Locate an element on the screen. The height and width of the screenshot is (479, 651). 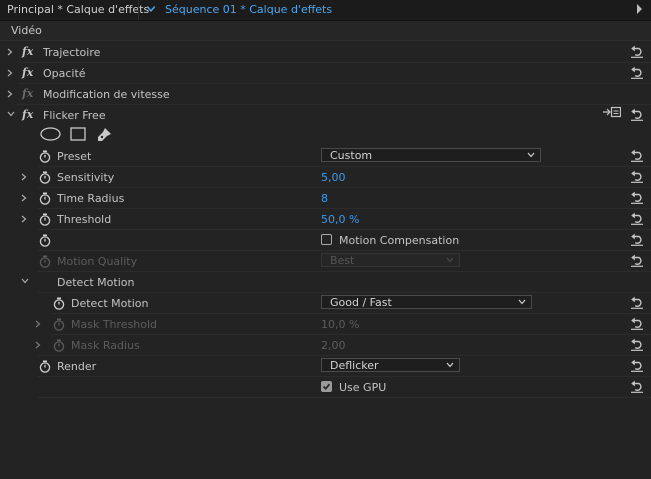
motion-quality-value: Best is located at coordinates (342, 260).